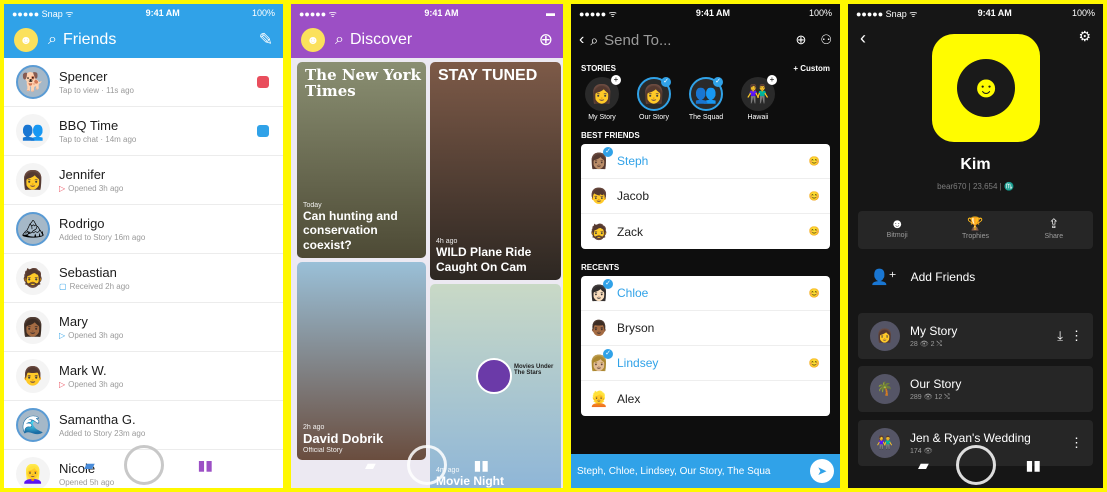  What do you see at coordinates (986, 88) in the screenshot?
I see `snapcode: ☻` at bounding box center [986, 88].